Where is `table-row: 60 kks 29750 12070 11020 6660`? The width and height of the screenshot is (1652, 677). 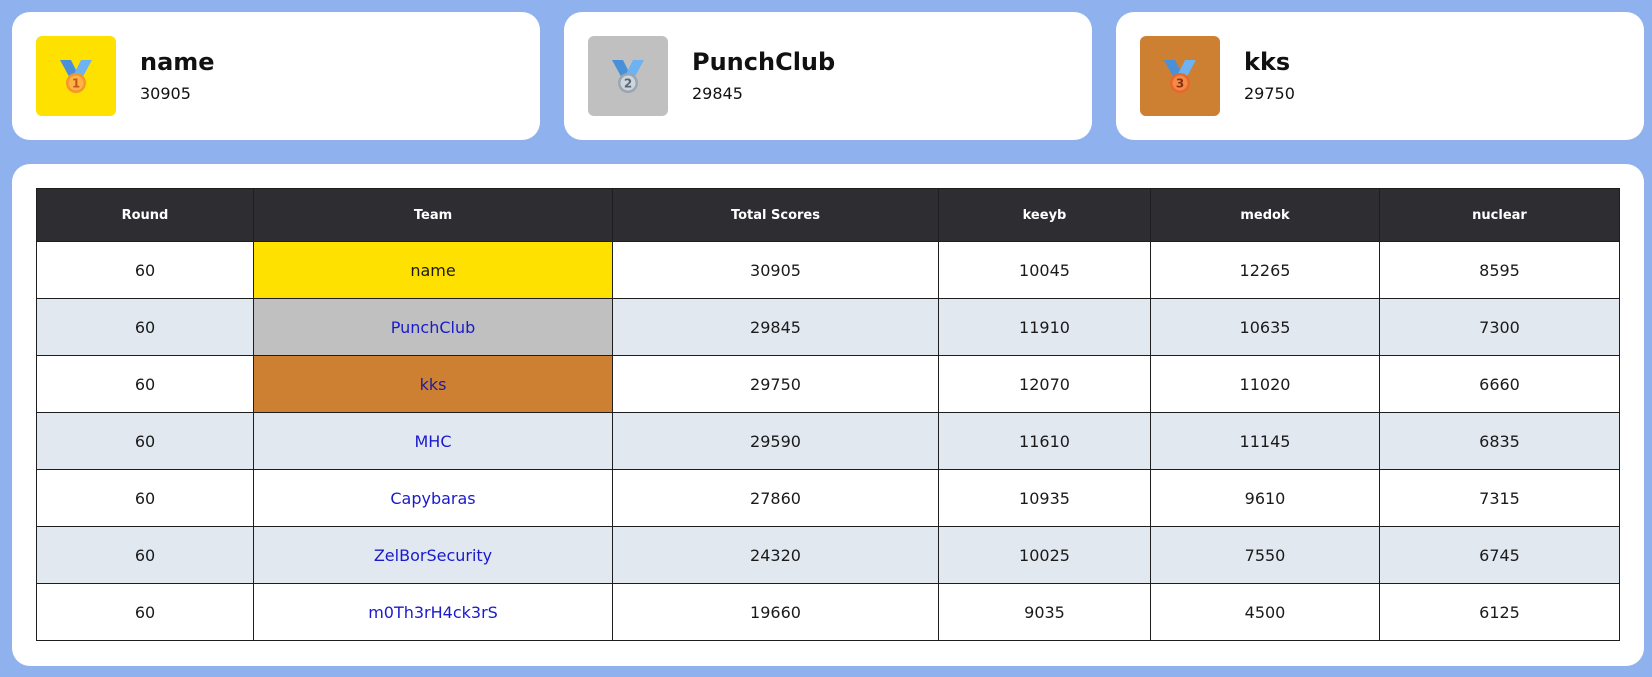
table-row: 60 kks 29750 12070 11020 6660 is located at coordinates (828, 384).